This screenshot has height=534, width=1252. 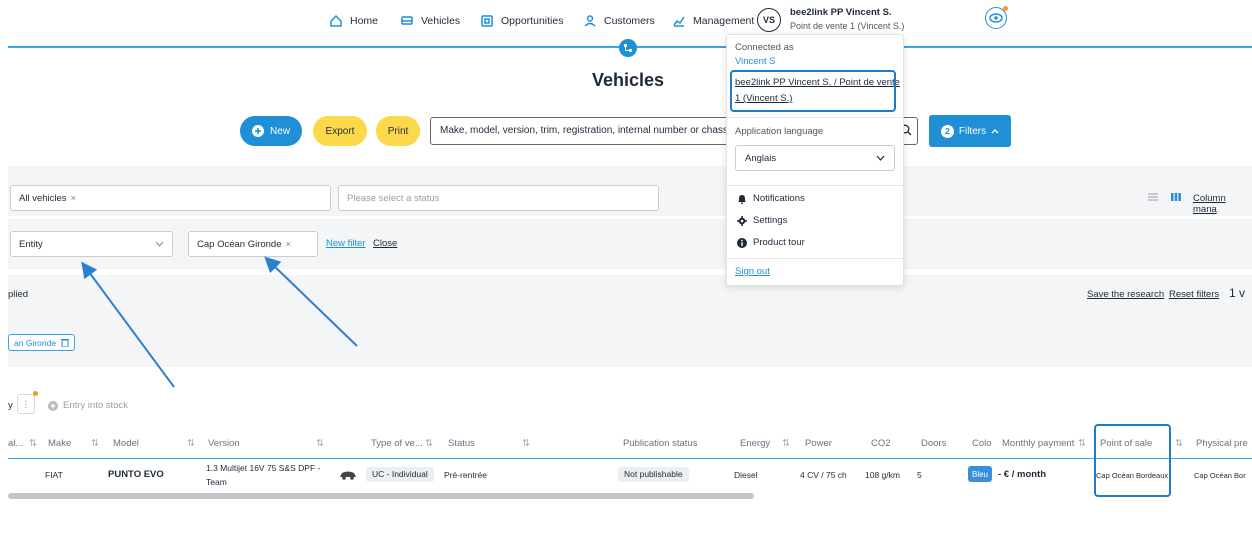 What do you see at coordinates (1222, 443) in the screenshot?
I see `col-header-physical: Physical pre` at bounding box center [1222, 443].